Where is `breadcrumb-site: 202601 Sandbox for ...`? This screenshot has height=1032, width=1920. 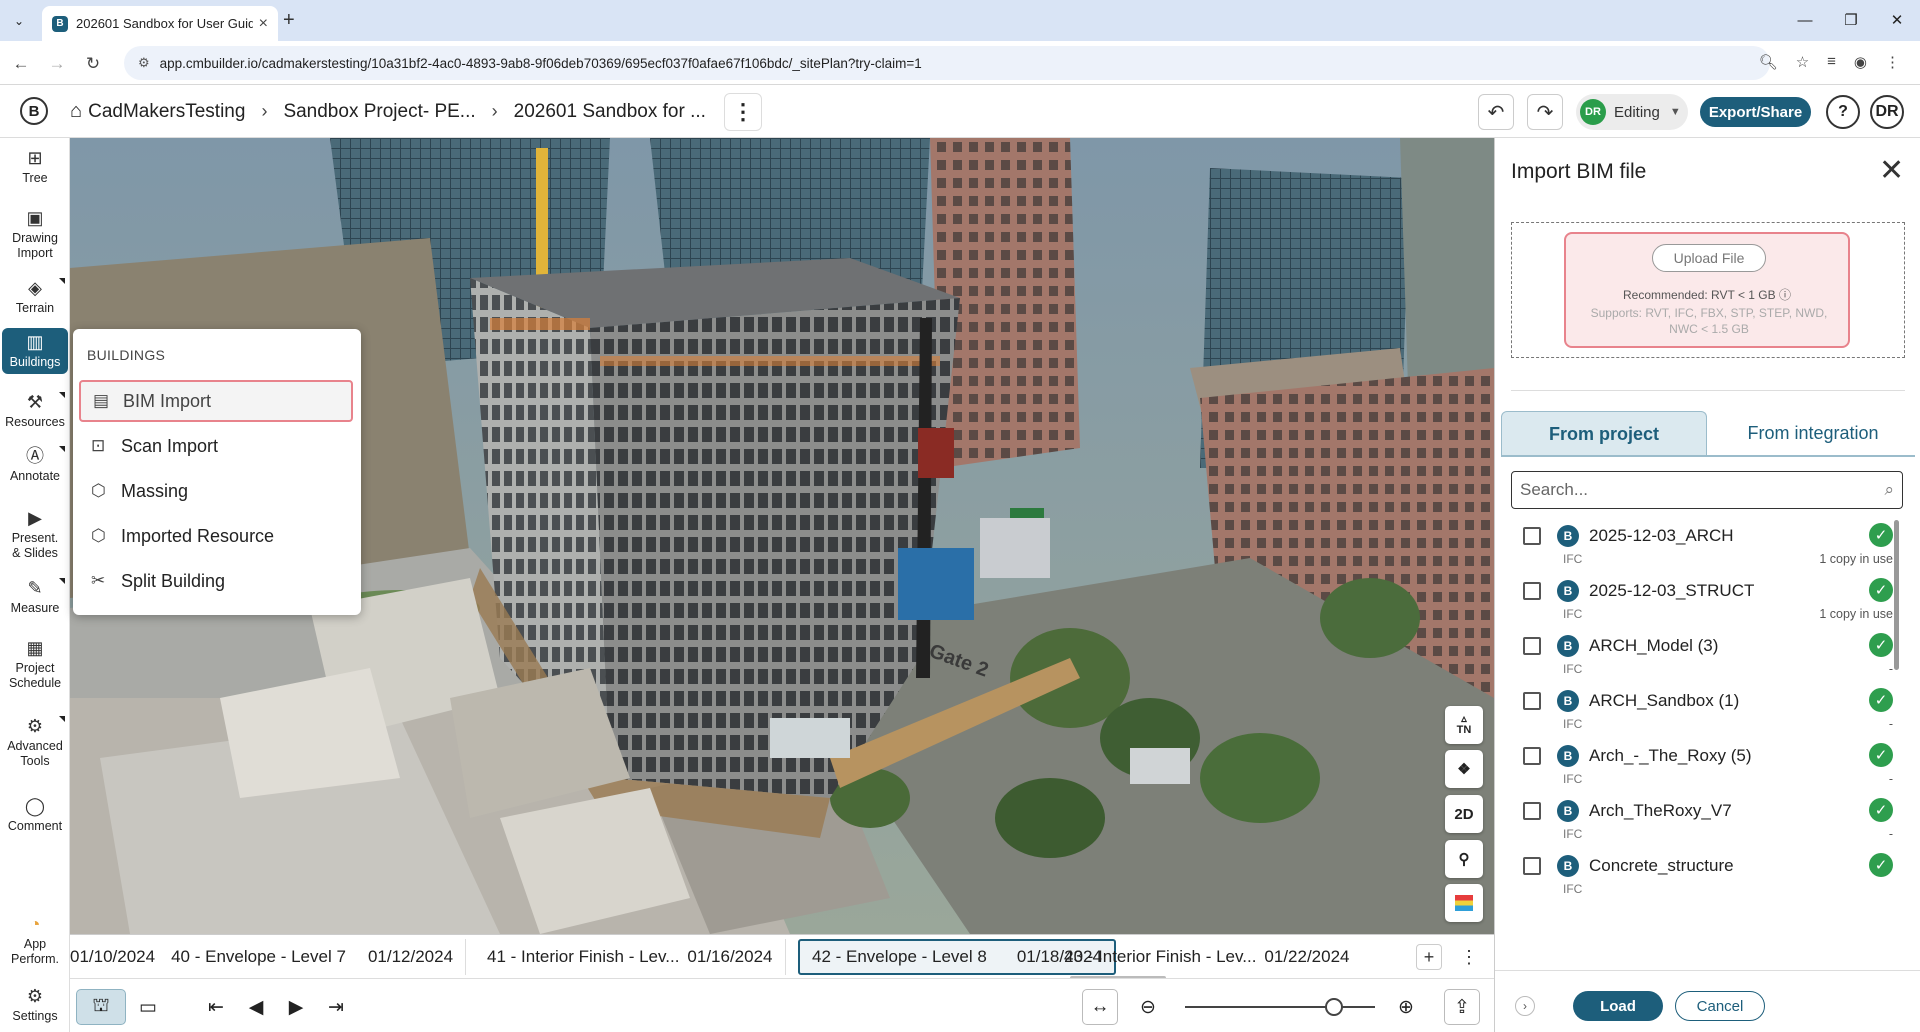 breadcrumb-site: 202601 Sandbox for ... is located at coordinates (610, 112).